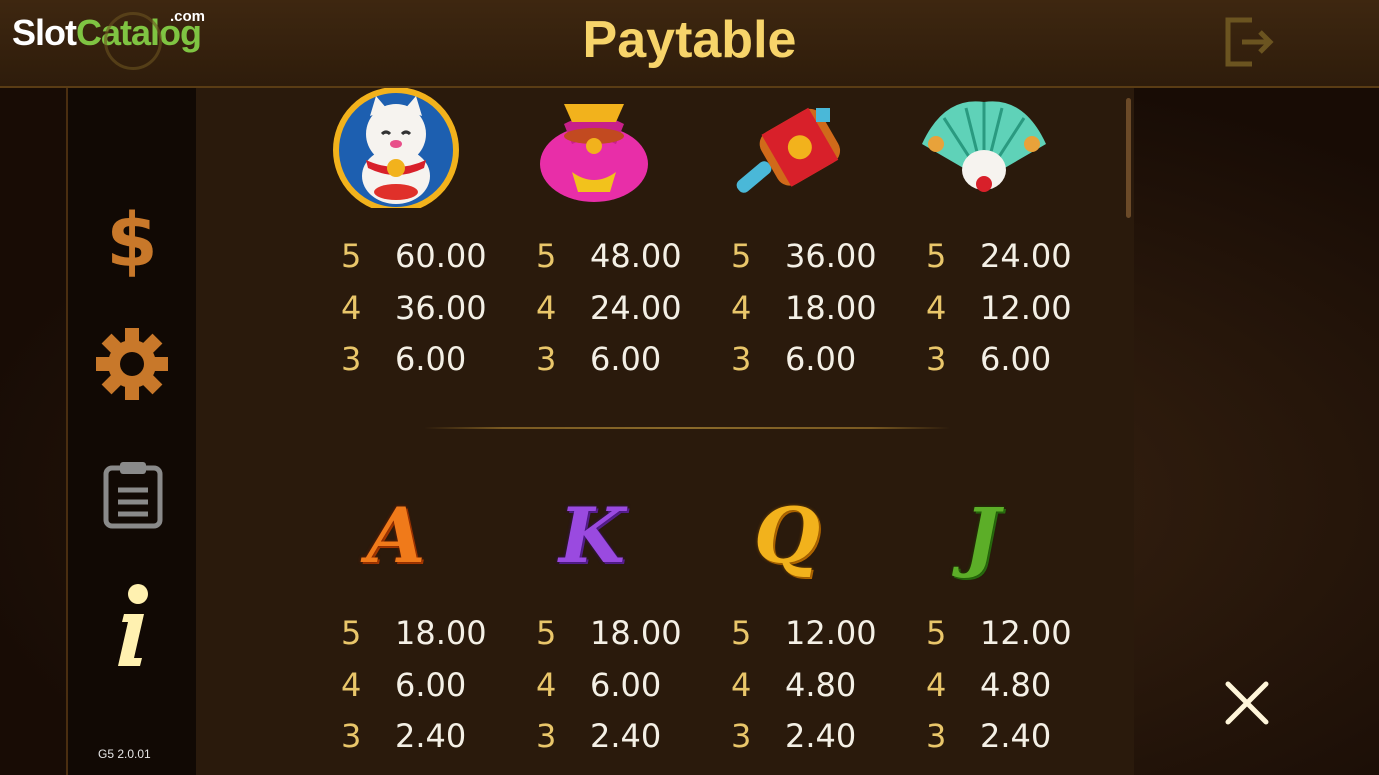 The width and height of the screenshot is (1379, 775). Describe the element at coordinates (1128, 158) in the screenshot. I see `scrollbar` at that location.